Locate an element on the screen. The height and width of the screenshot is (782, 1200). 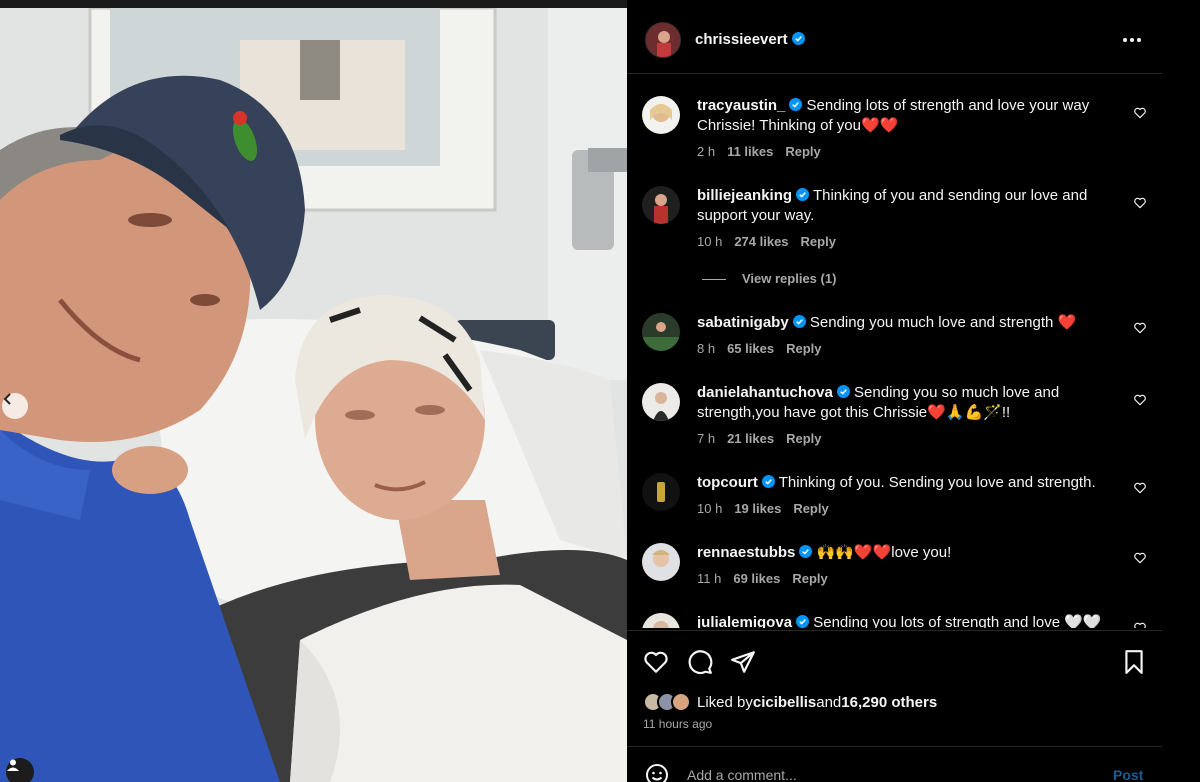
person-tag-icon is located at coordinates (13, 765).